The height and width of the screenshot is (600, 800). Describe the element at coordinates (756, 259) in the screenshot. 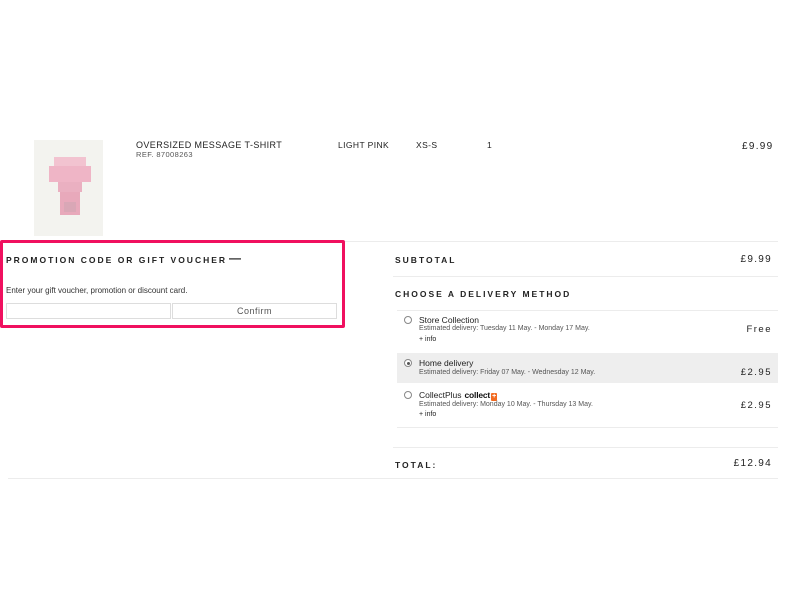

I see `subtotal-value: £9.99` at that location.